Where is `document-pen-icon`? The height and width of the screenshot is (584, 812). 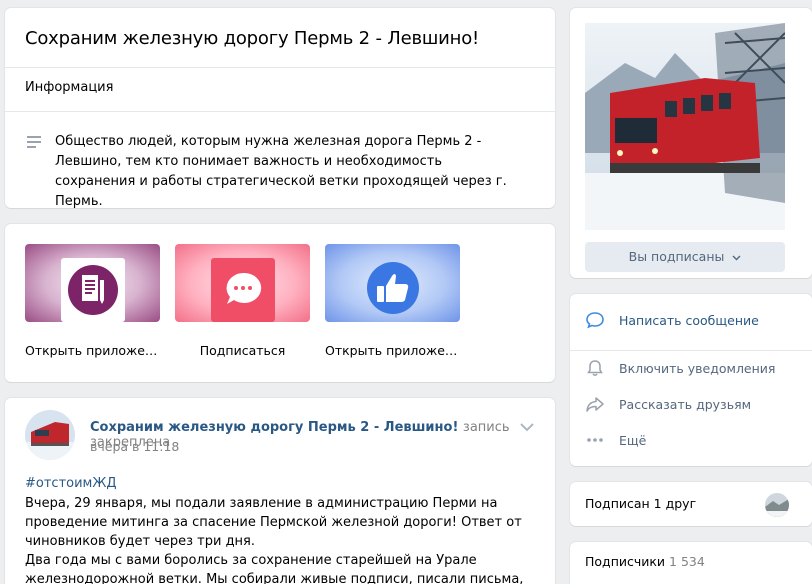 document-pen-icon is located at coordinates (93, 290).